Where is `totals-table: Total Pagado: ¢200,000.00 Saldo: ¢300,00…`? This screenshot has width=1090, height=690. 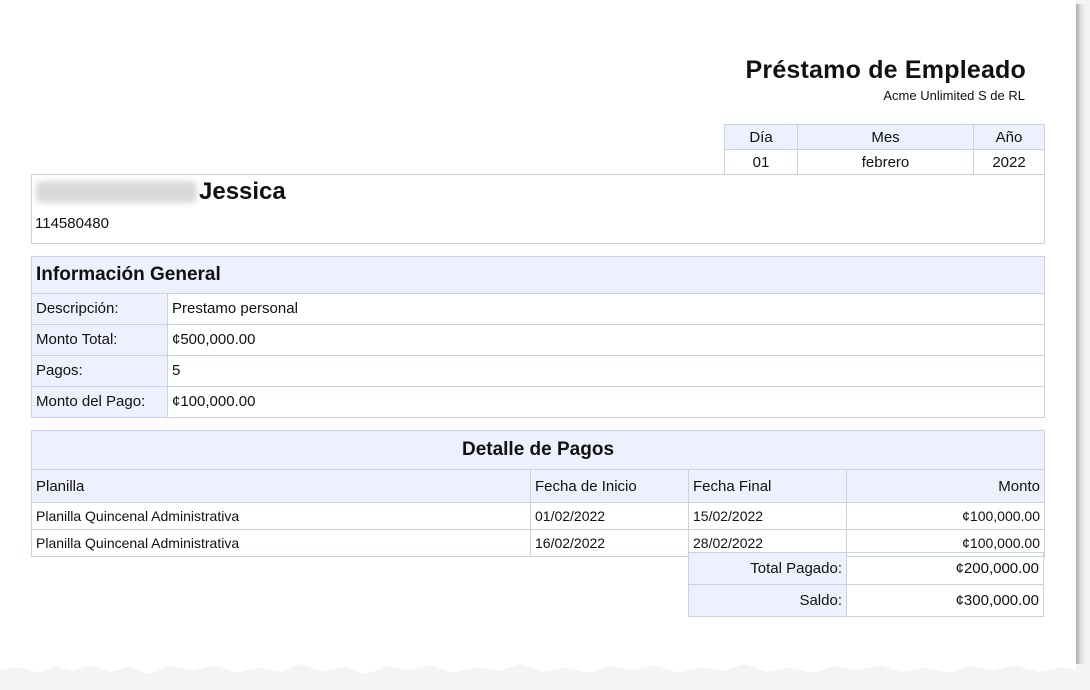
totals-table: Total Pagado: ¢200,000.00 Saldo: ¢300,00… is located at coordinates (866, 584).